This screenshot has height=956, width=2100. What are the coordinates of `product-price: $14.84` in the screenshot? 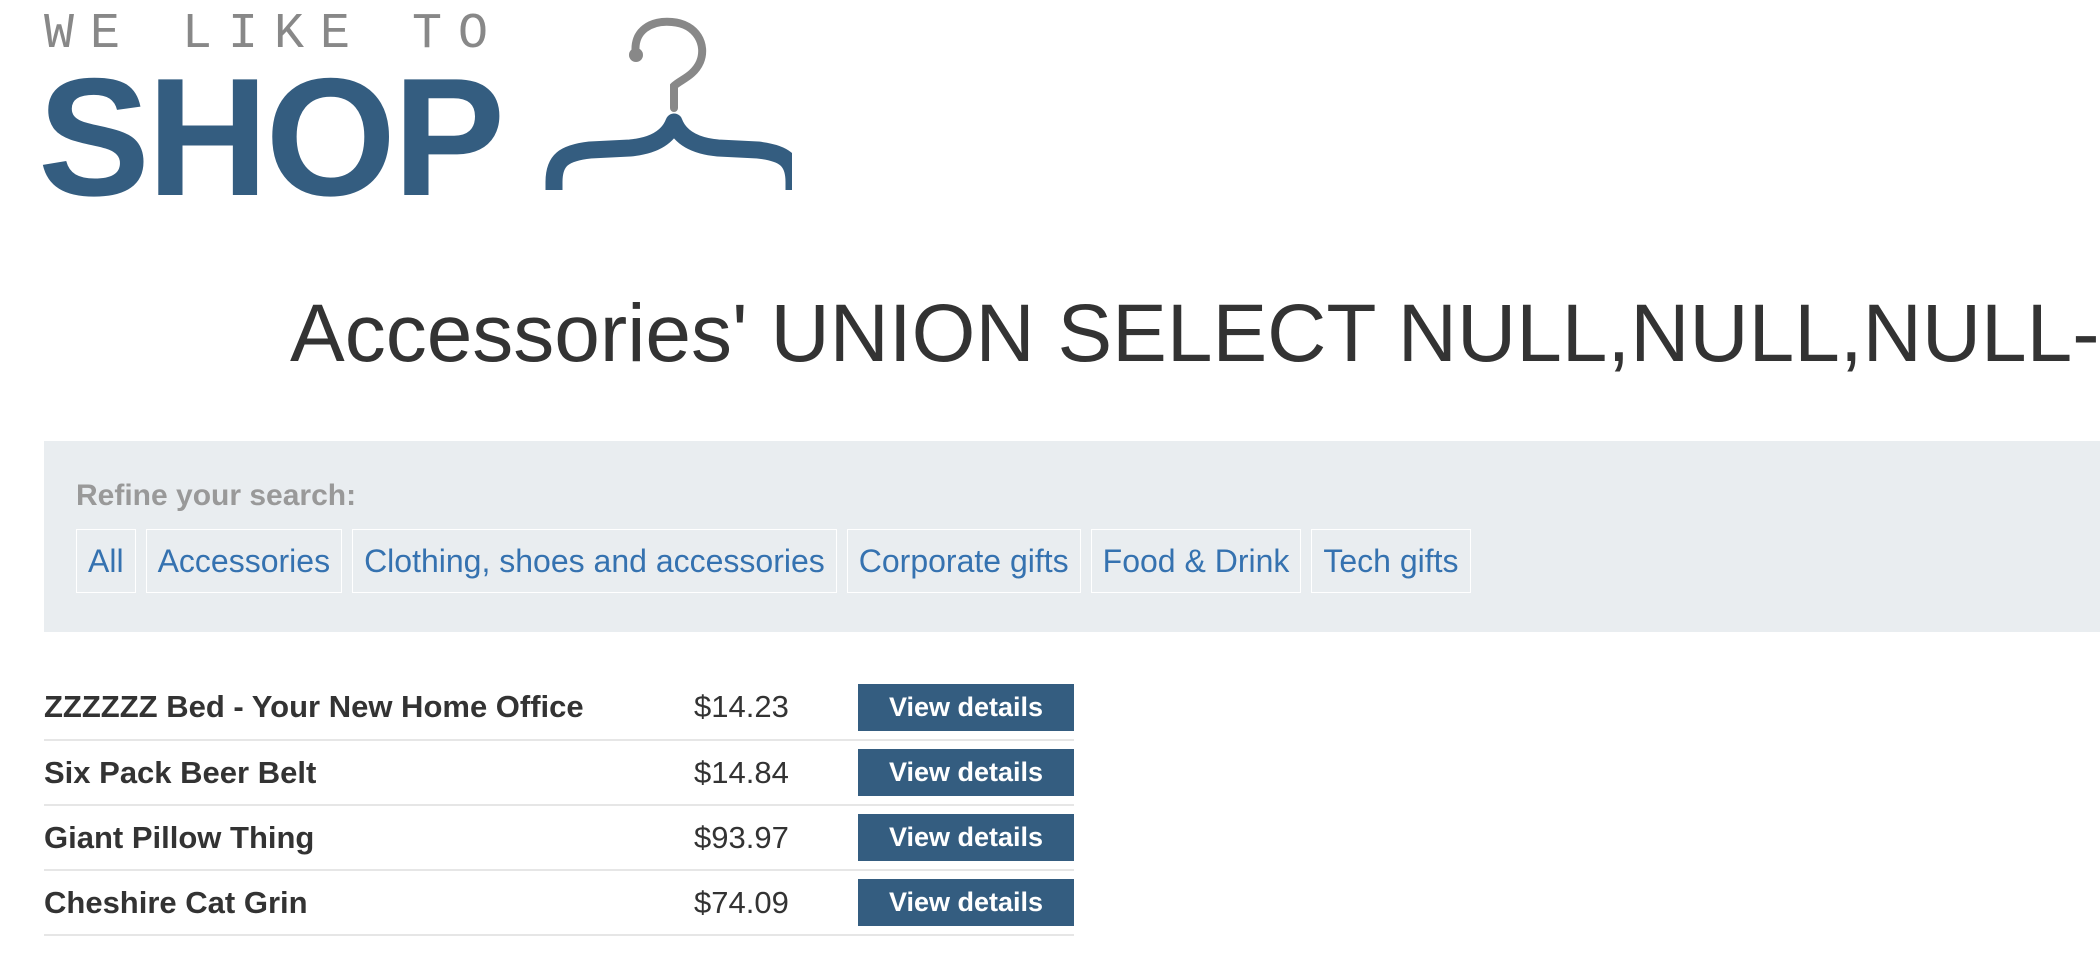 It's located at (741, 772).